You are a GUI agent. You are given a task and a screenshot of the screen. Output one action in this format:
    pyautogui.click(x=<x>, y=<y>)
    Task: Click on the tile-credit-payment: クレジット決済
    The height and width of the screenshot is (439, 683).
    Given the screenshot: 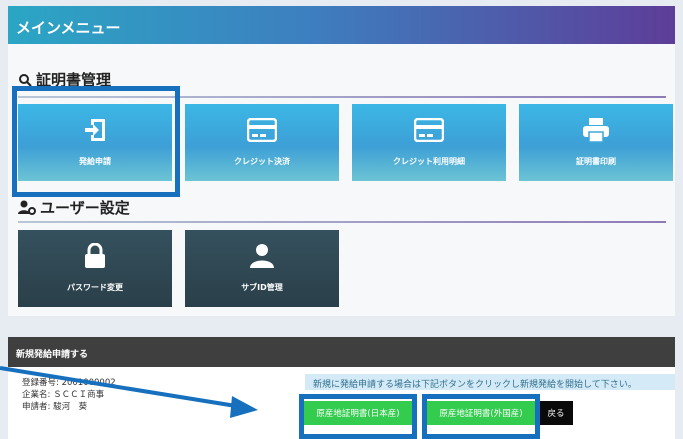 What is the action you would take?
    pyautogui.click(x=262, y=142)
    